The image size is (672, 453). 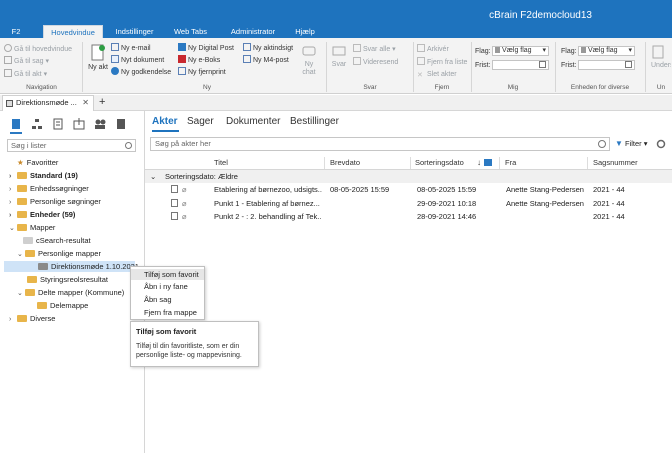 I want to click on tree-item-direktionsmode: Direktionsmøde 1.10.2021, so click(x=71, y=266).